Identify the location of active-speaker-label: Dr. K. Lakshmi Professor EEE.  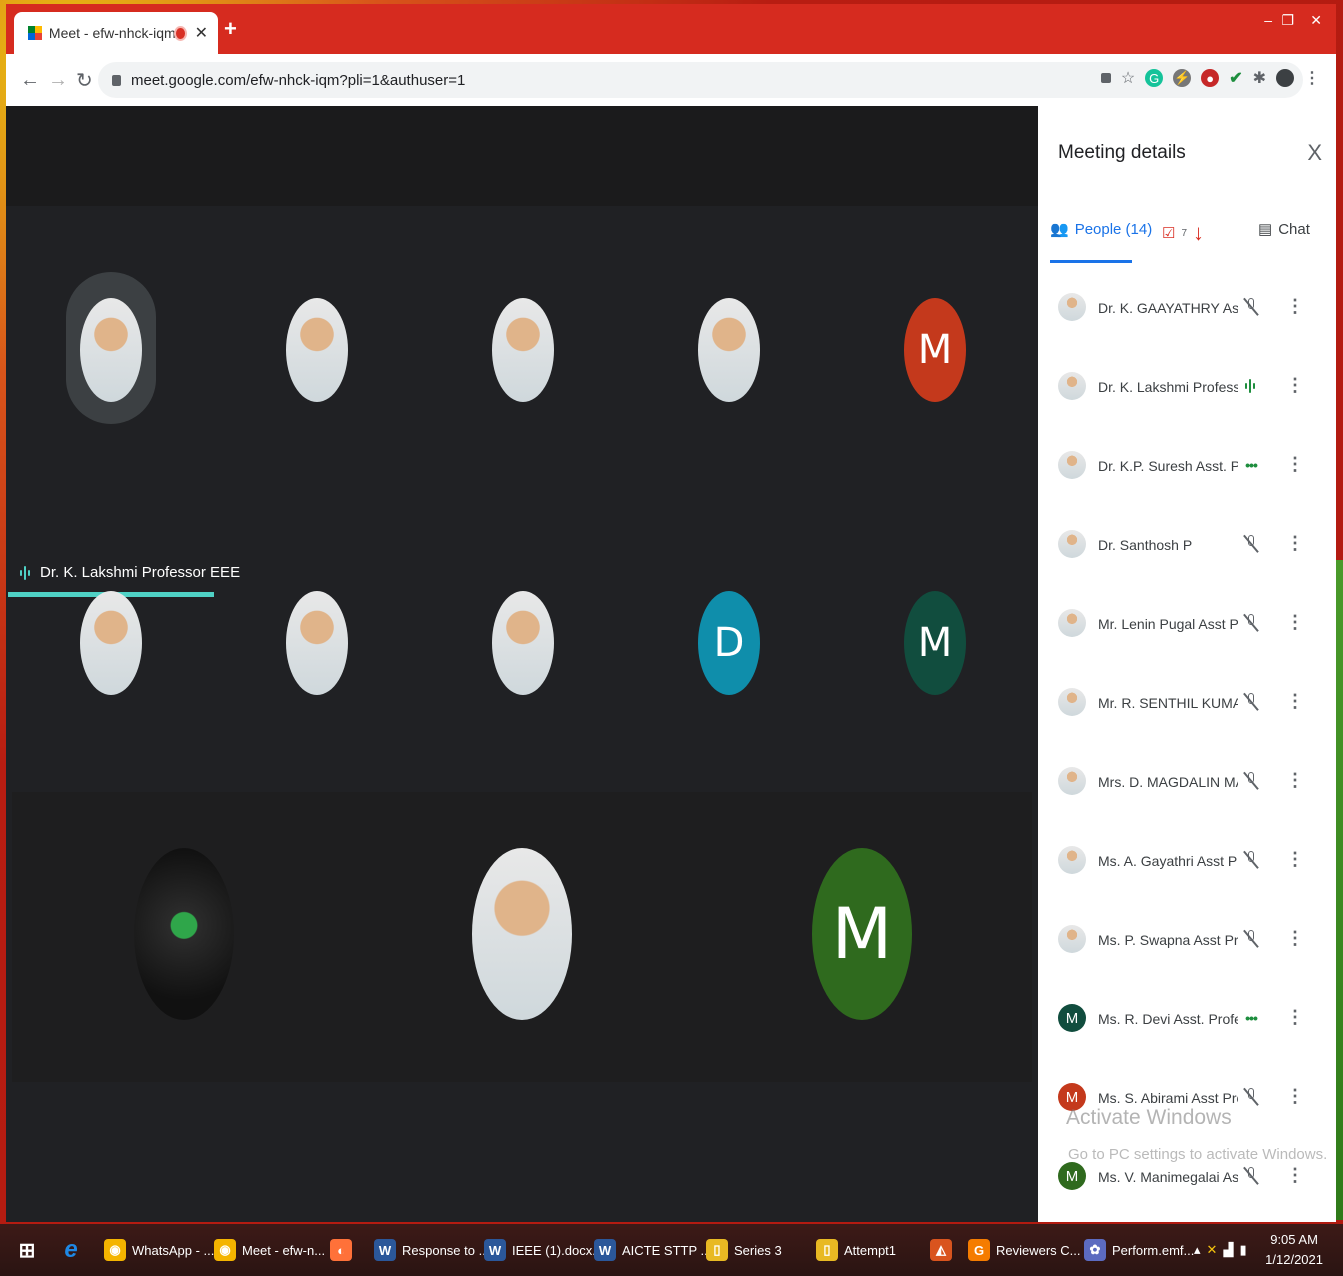
(130, 572).